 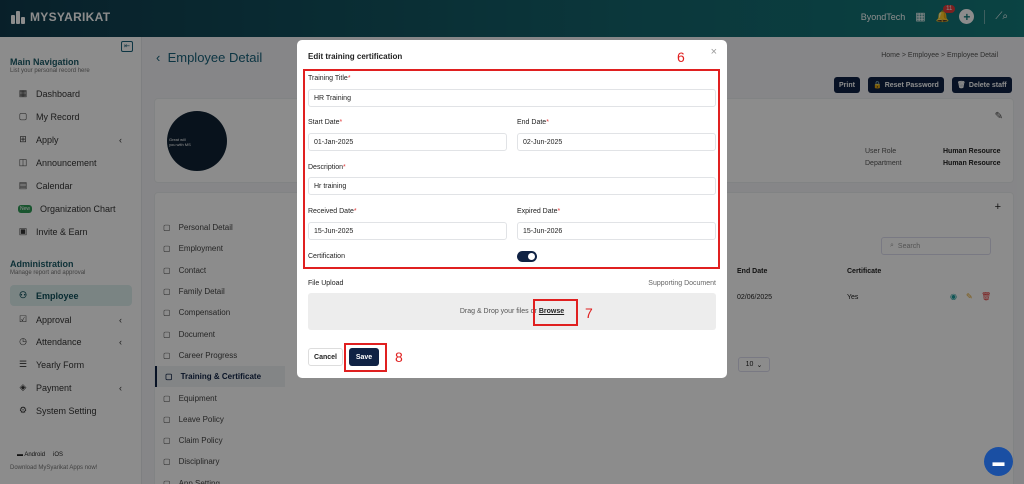 What do you see at coordinates (681, 57) in the screenshot?
I see `annotation-label-6: 6` at bounding box center [681, 57].